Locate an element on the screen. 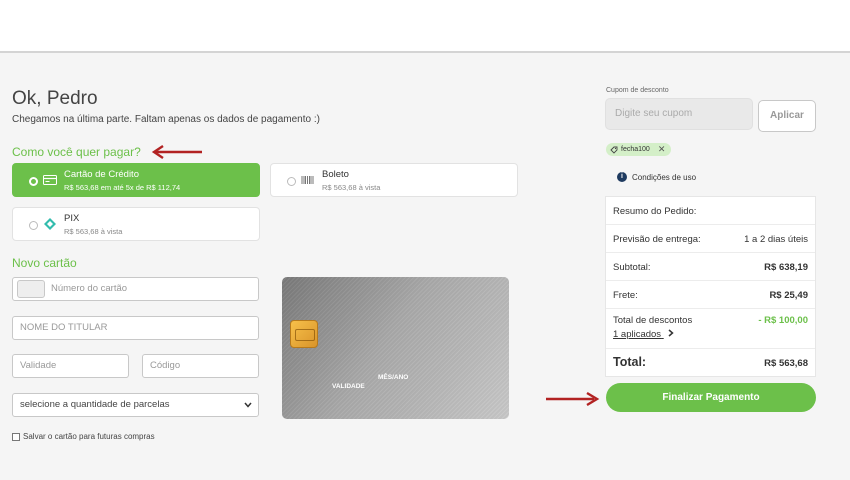  coupon-terms-link: i Condições de uso is located at coordinates (656, 177).